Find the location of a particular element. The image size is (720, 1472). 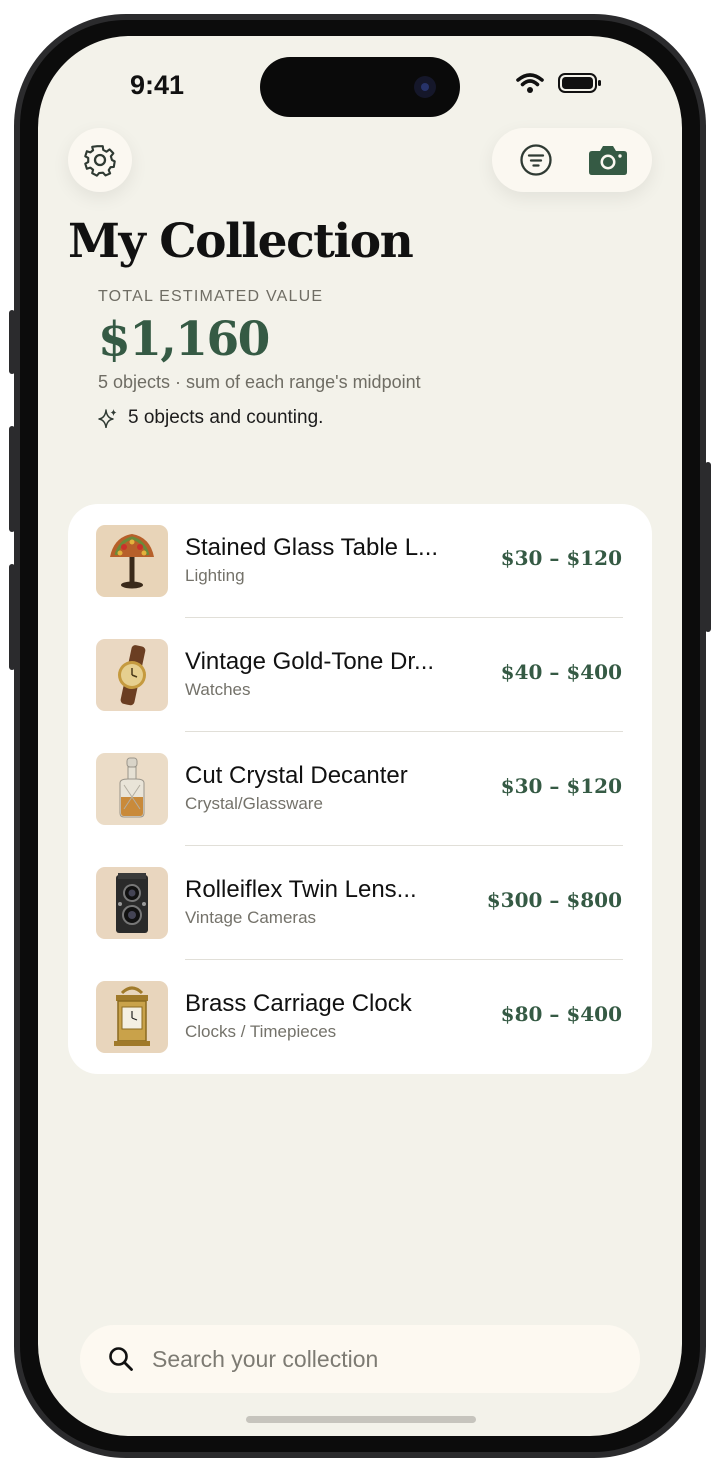

sparkle-icon is located at coordinates (107, 418).